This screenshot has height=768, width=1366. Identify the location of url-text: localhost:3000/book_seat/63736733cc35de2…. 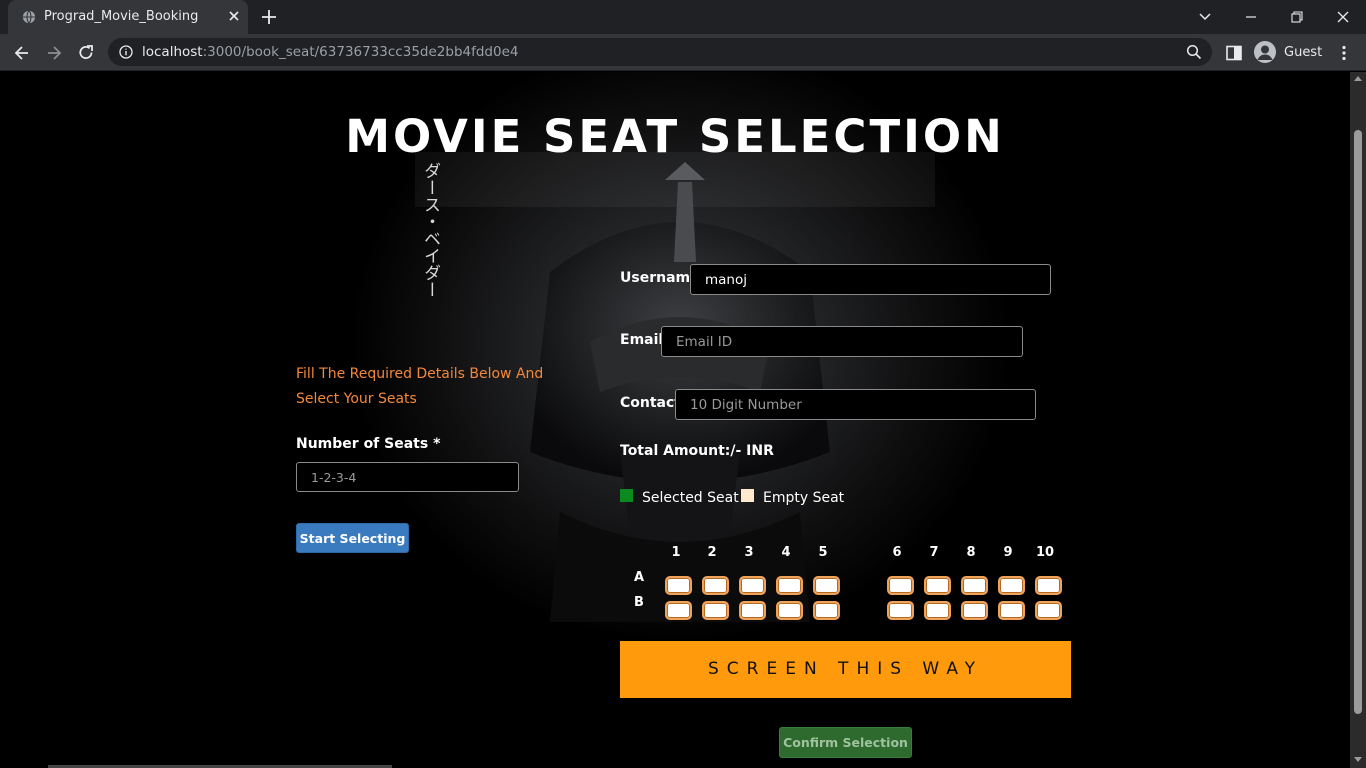
(330, 52).